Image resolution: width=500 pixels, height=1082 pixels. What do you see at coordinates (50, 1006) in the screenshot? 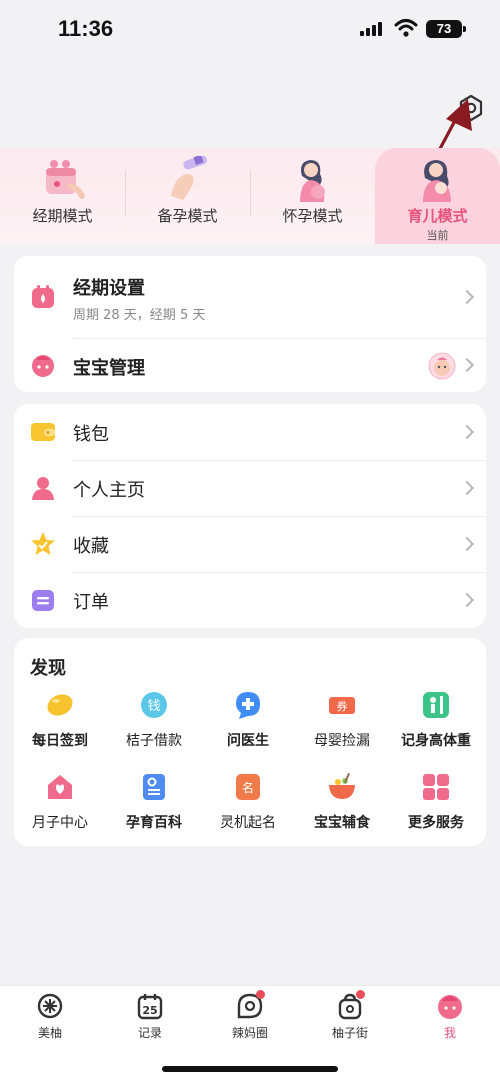
I see `pomelo-icon` at bounding box center [50, 1006].